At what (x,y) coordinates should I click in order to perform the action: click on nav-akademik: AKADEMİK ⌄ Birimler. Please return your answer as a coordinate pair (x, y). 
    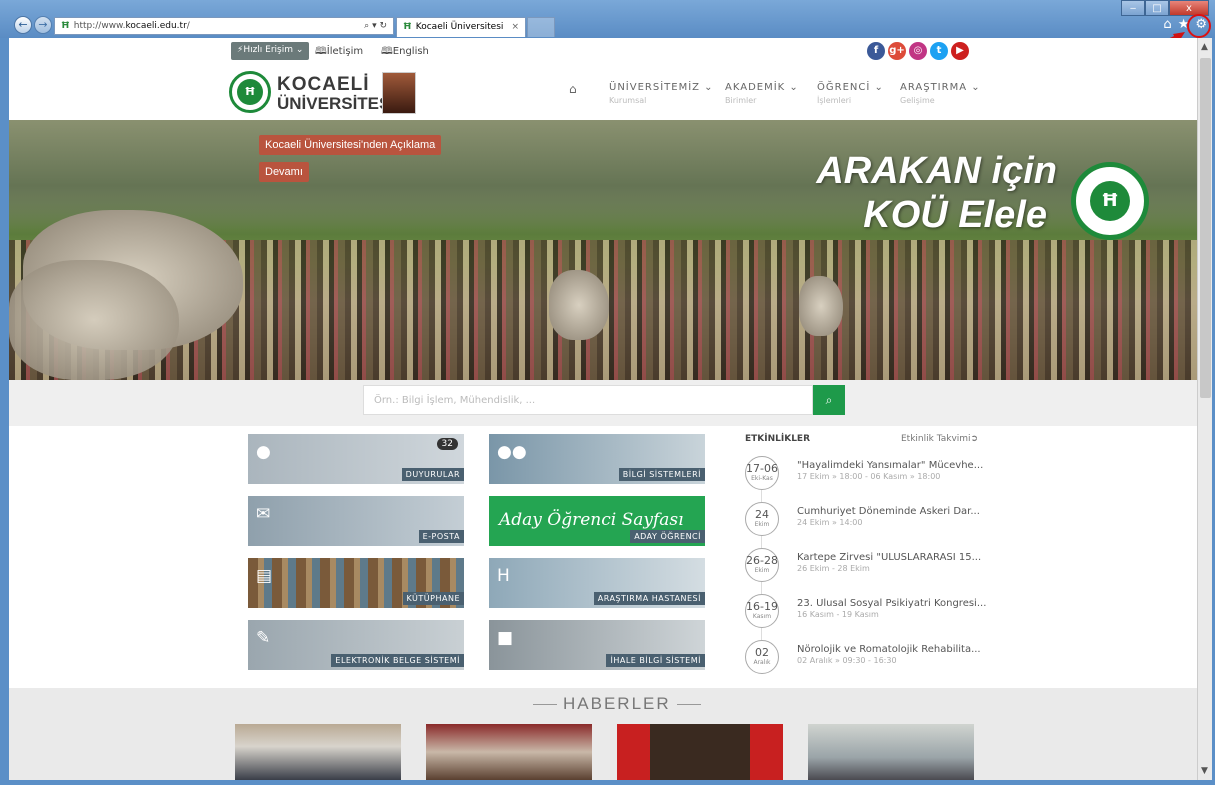
    Looking at the image, I should click on (762, 93).